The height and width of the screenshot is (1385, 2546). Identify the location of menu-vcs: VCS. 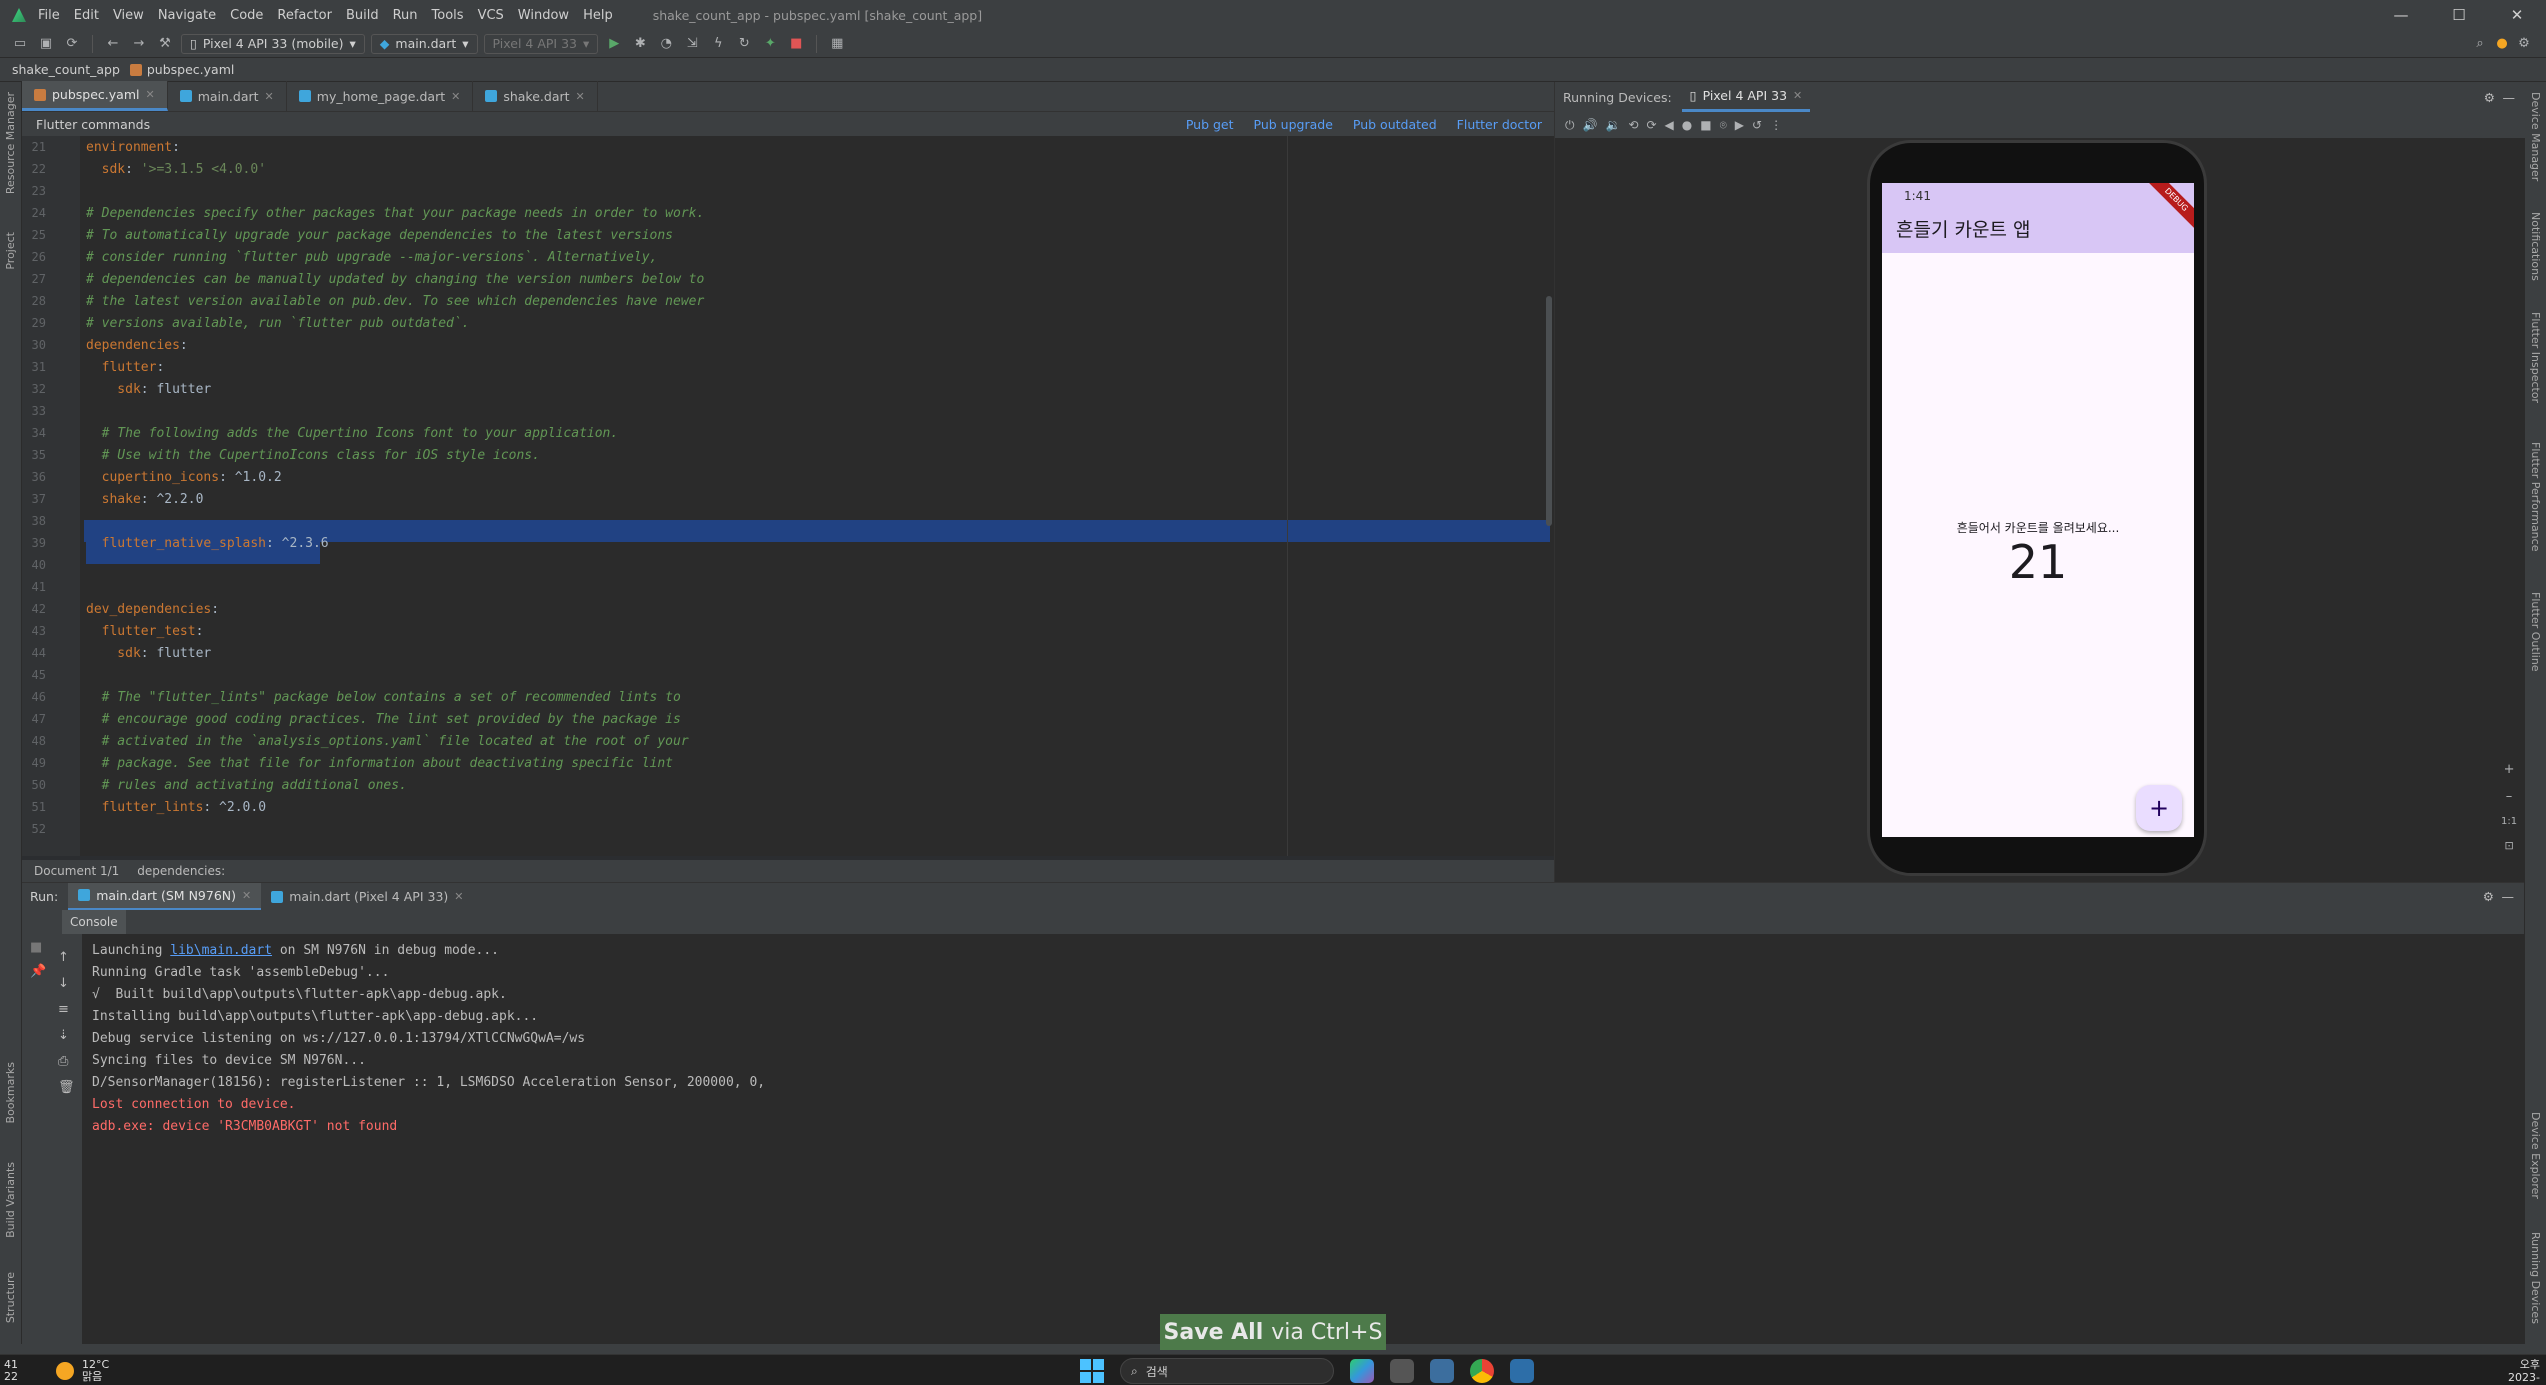
(491, 15).